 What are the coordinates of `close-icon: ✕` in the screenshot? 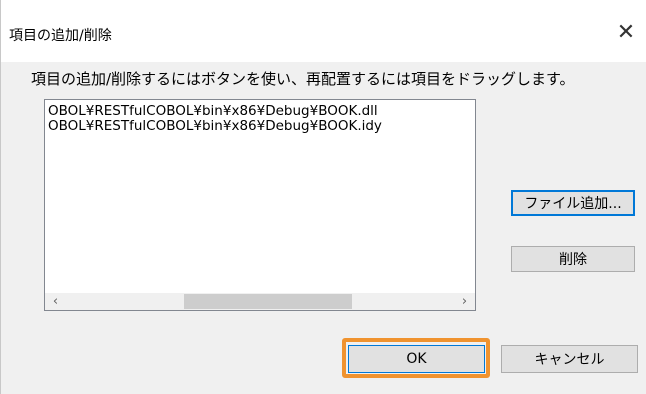 It's located at (626, 32).